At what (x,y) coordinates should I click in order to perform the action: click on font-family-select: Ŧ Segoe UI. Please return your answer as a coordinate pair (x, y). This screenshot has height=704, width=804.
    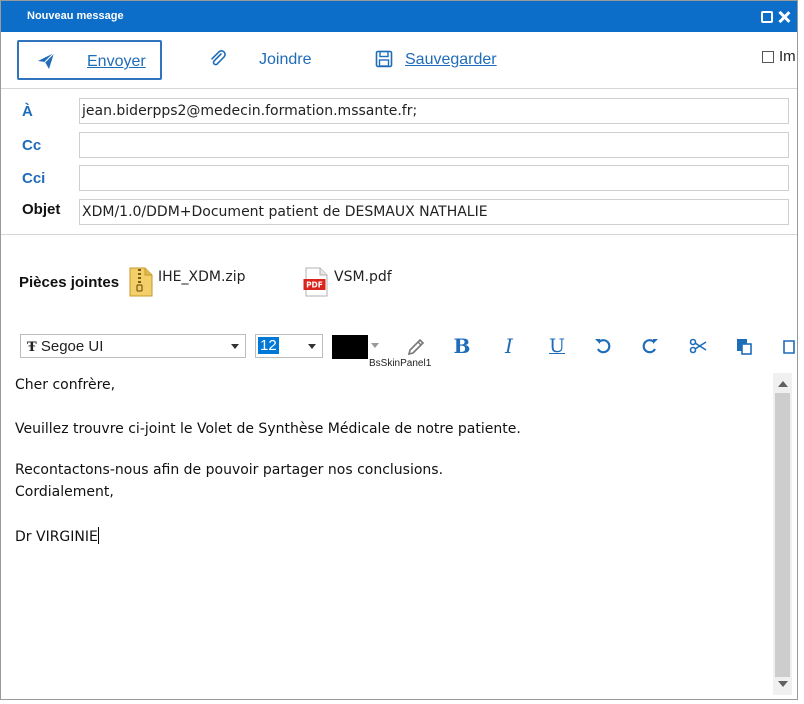
    Looking at the image, I should click on (133, 346).